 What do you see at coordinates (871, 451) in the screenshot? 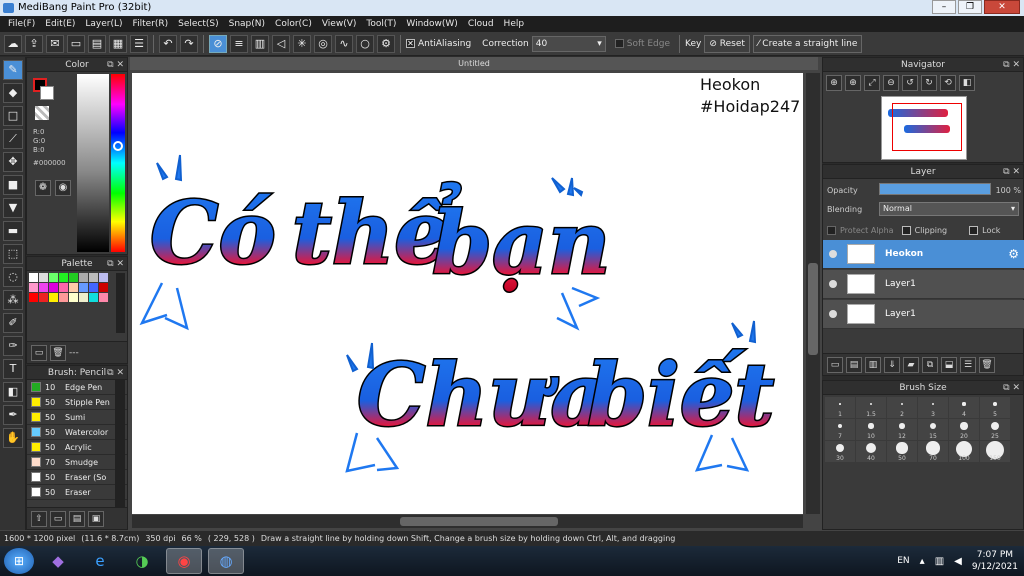
I see `brush-size-cell: 40` at bounding box center [871, 451].